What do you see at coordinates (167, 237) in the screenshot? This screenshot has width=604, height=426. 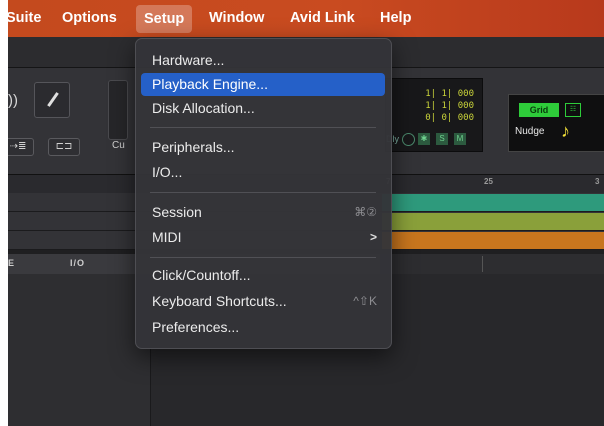 I see `menu-item-label: MIDI` at bounding box center [167, 237].